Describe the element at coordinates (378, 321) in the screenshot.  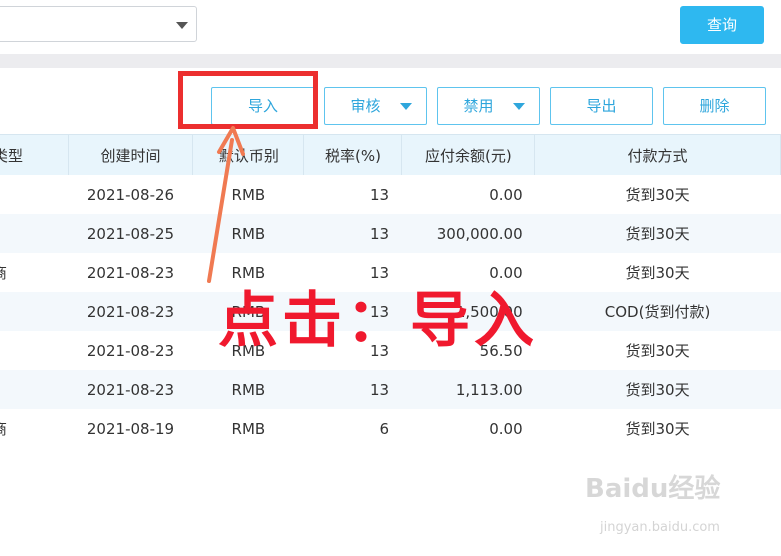
I see `annotation-click-import: 点击：导入` at that location.